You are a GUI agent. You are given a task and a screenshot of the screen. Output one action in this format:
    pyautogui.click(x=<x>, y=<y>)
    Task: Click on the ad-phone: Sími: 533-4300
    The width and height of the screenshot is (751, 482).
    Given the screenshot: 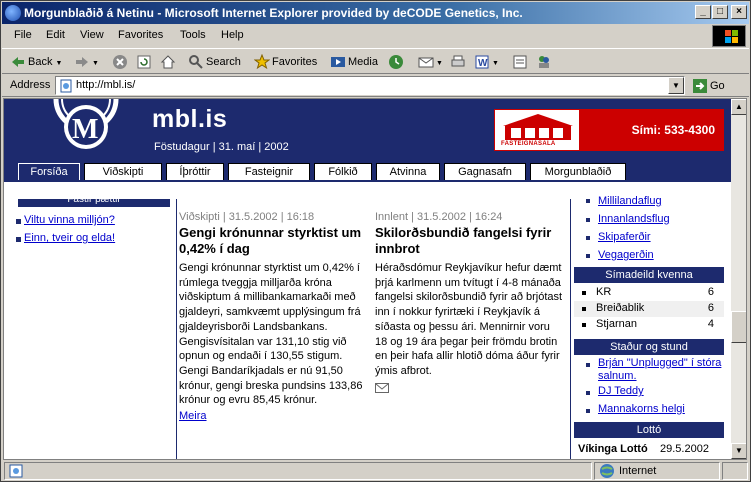 What is the action you would take?
    pyautogui.click(x=651, y=130)
    